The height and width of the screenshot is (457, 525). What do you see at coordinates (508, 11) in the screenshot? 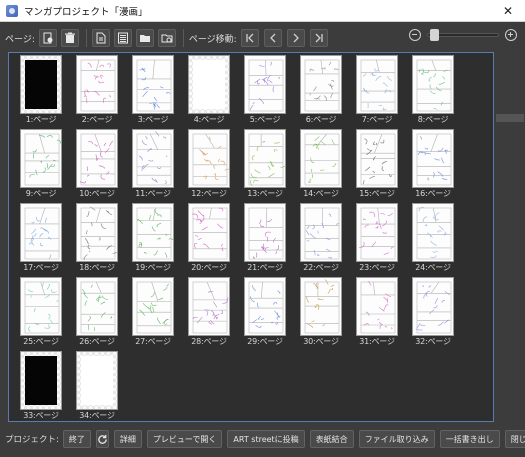
I see `window-close-button: ✕` at bounding box center [508, 11].